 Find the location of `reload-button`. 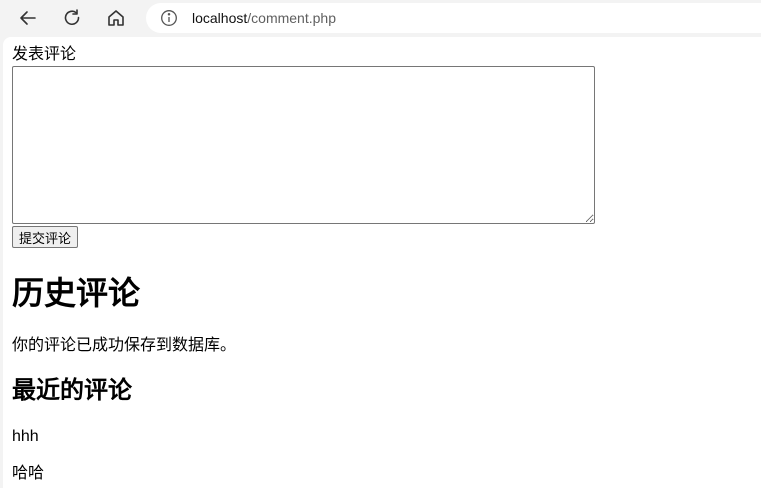

reload-button is located at coordinates (72, 18).